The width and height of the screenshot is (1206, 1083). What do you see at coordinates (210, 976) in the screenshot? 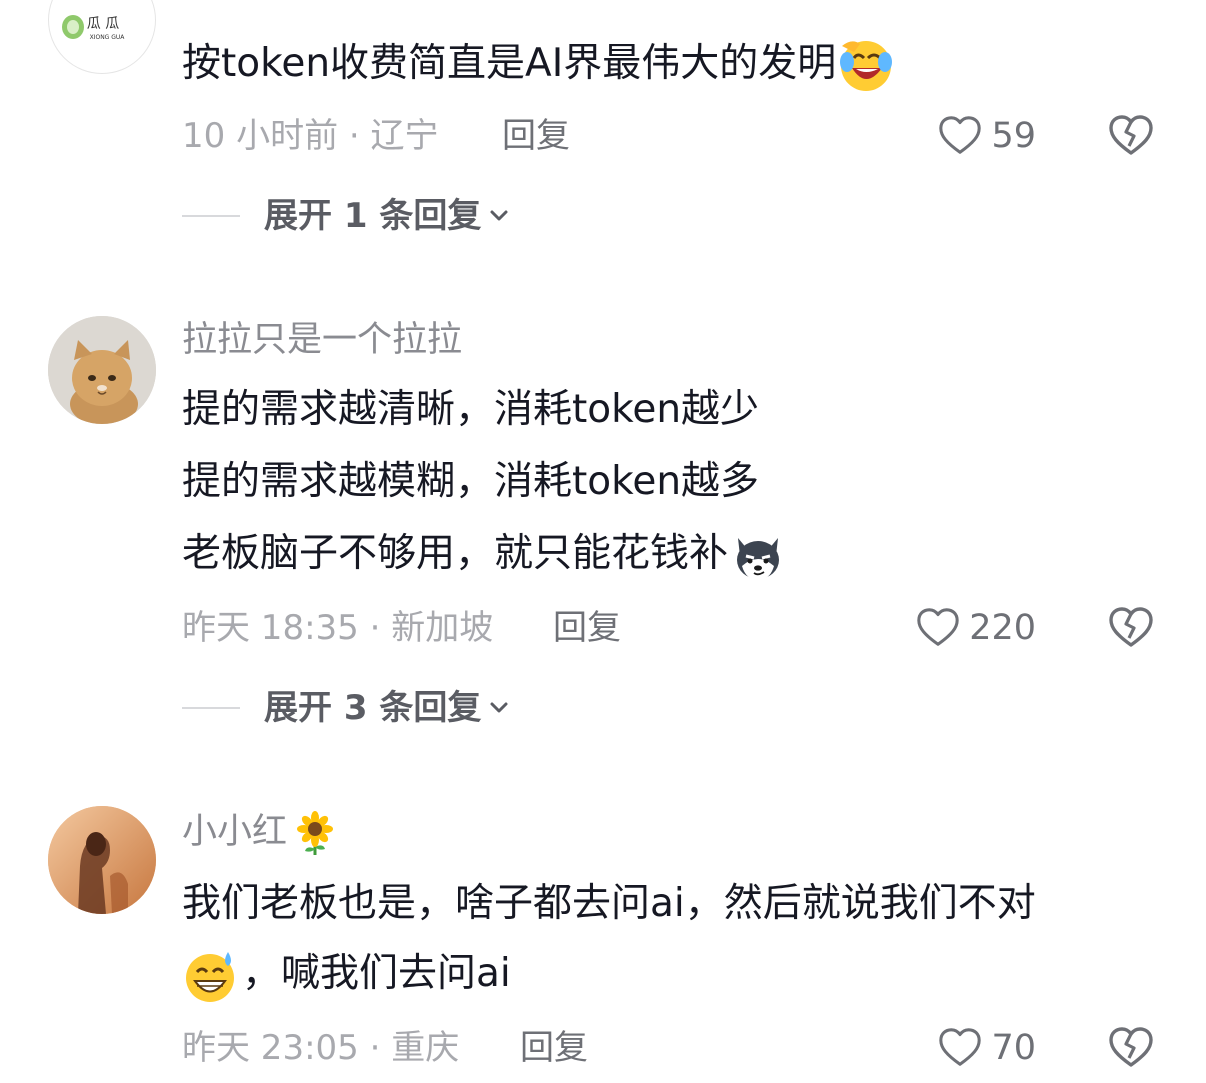
I see `grinning-sweat-face-icon` at bounding box center [210, 976].